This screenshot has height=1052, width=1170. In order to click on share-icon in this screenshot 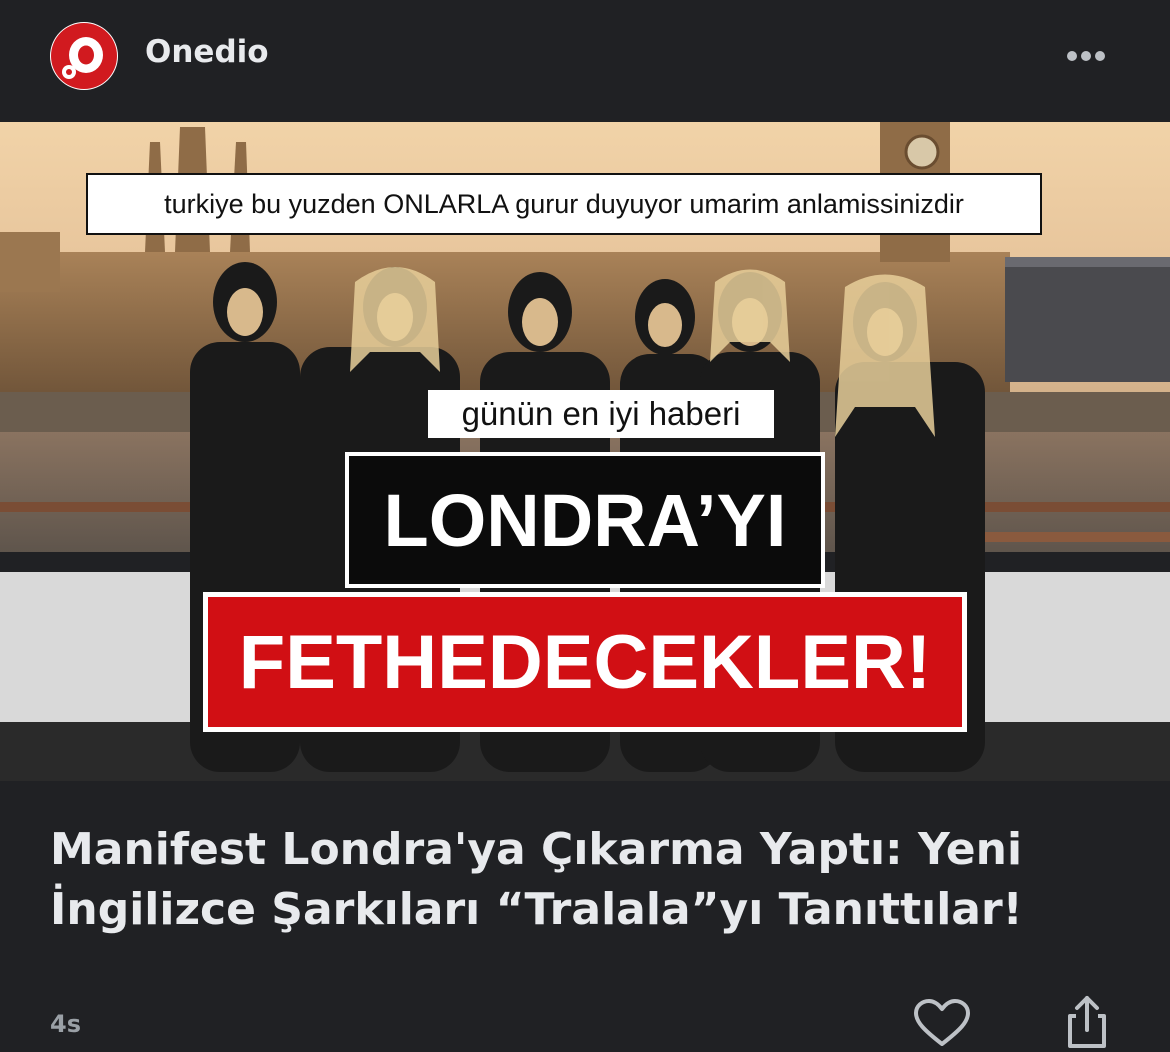, I will do `click(1087, 1022)`.